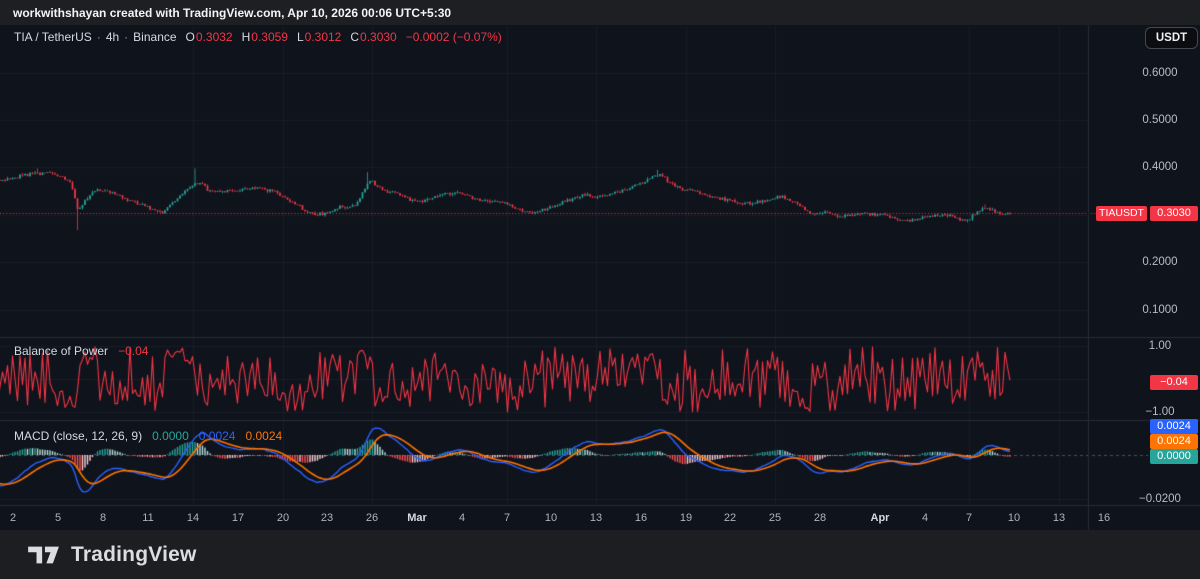 Image resolution: width=1200 pixels, height=579 pixels. I want to click on macd-signal-badge: 0.0024, so click(1174, 441).